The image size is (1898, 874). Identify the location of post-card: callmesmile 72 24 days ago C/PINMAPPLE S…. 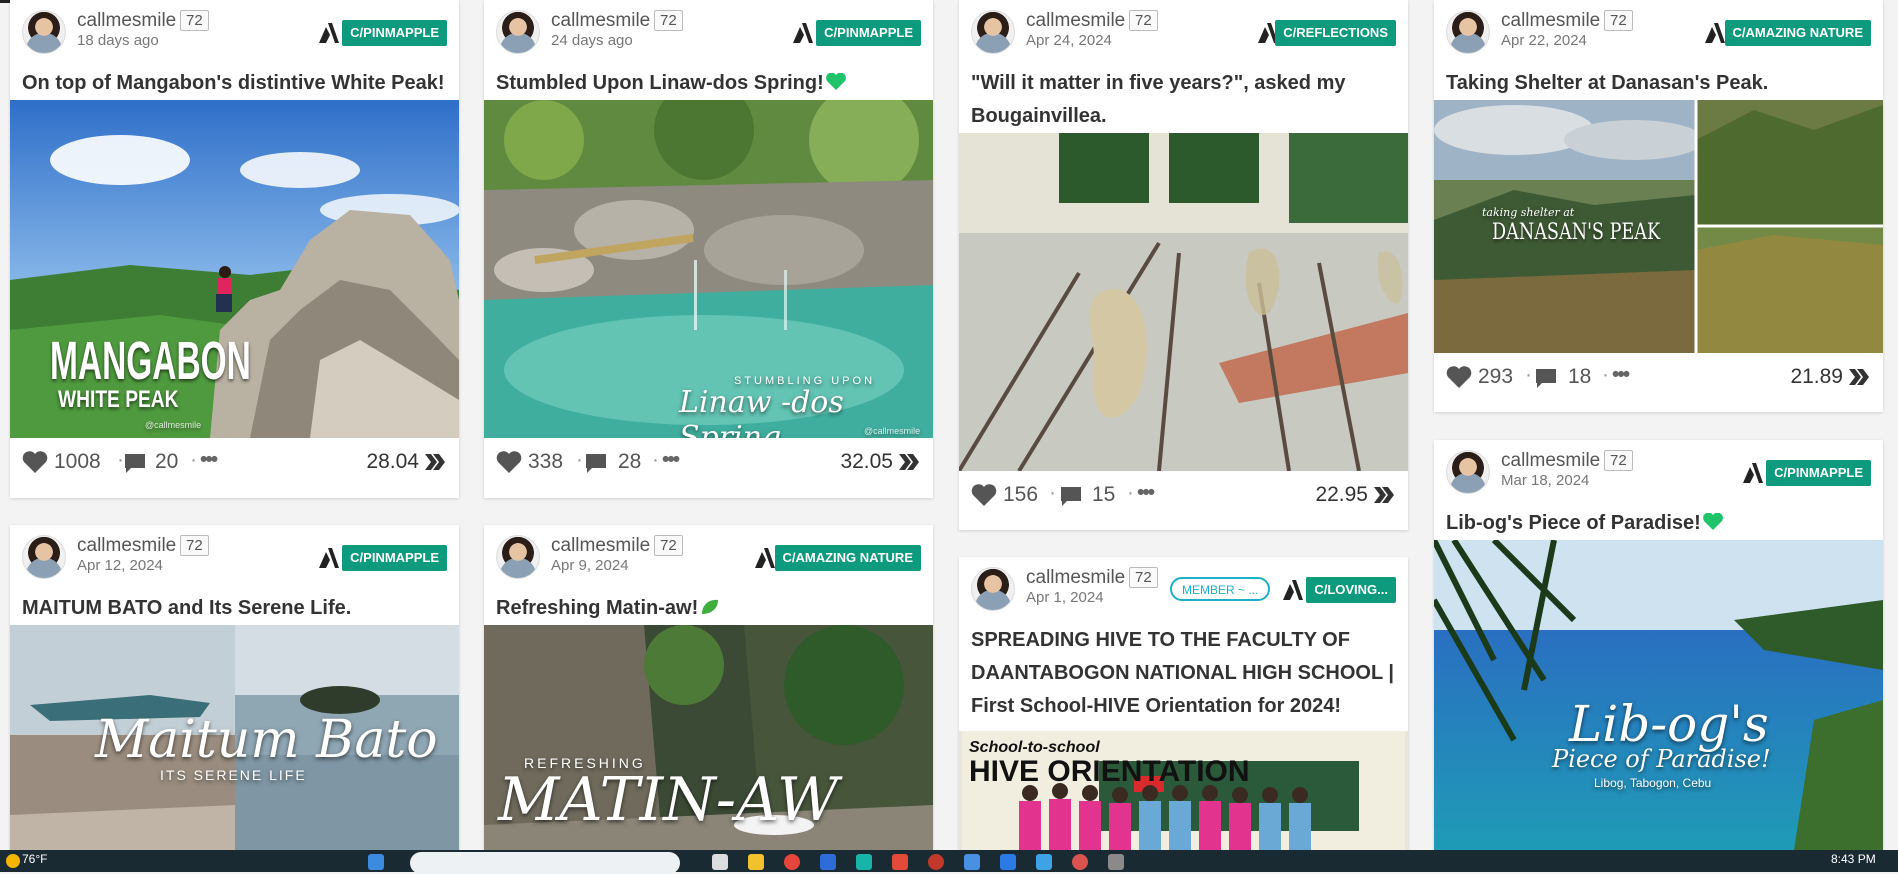
(708, 249).